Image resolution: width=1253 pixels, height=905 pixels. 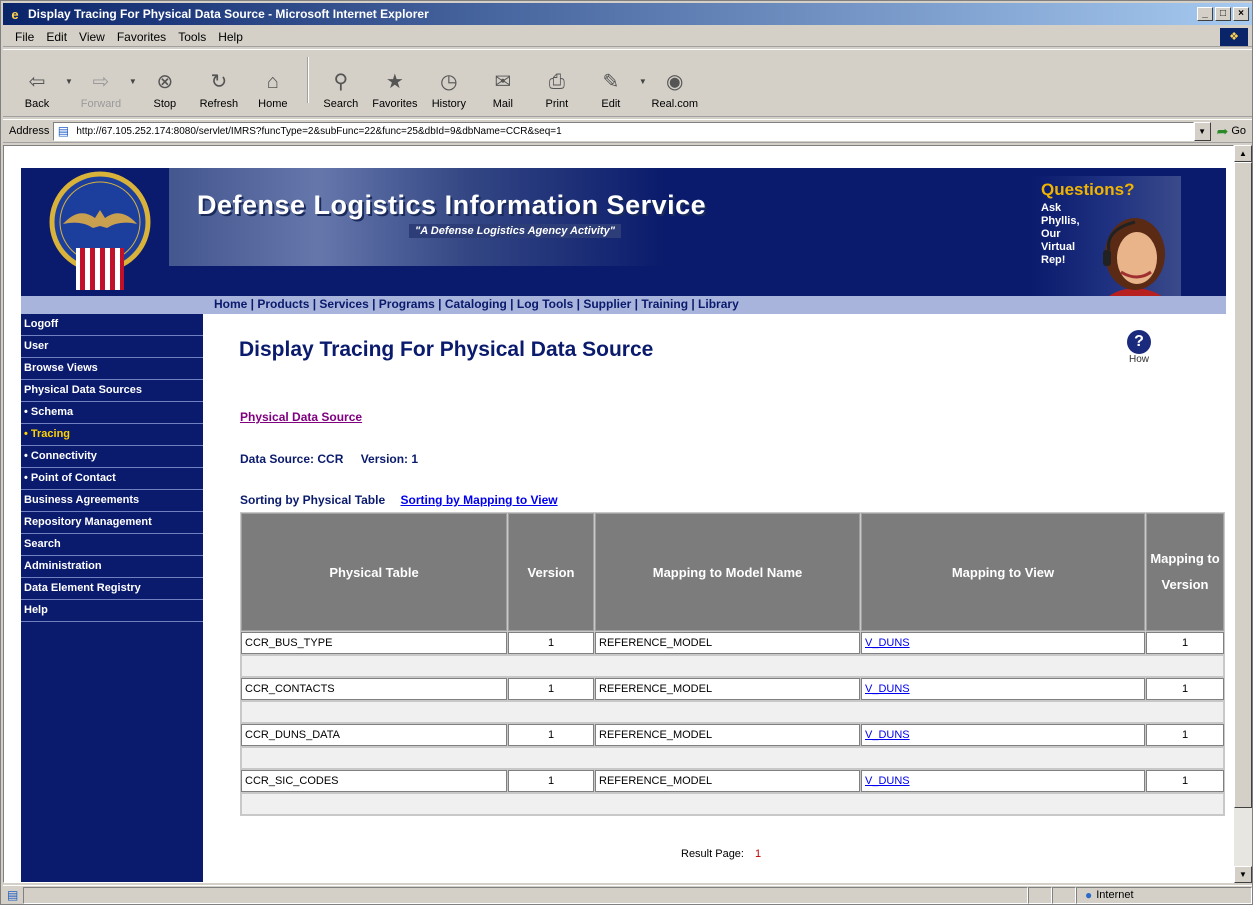 What do you see at coordinates (503, 82) in the screenshot?
I see `mail-icon: ✉` at bounding box center [503, 82].